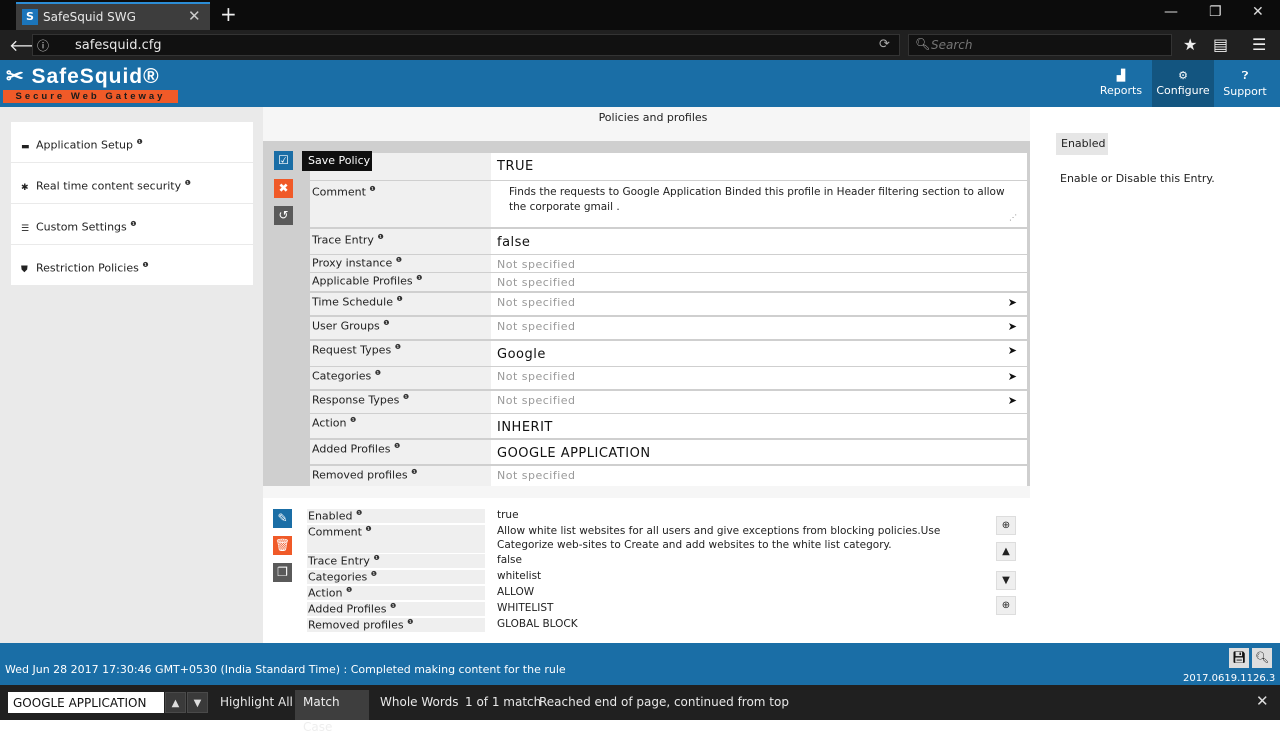 The height and width of the screenshot is (740, 1280). What do you see at coordinates (509, 560) in the screenshot?
I see `row-value: false` at bounding box center [509, 560].